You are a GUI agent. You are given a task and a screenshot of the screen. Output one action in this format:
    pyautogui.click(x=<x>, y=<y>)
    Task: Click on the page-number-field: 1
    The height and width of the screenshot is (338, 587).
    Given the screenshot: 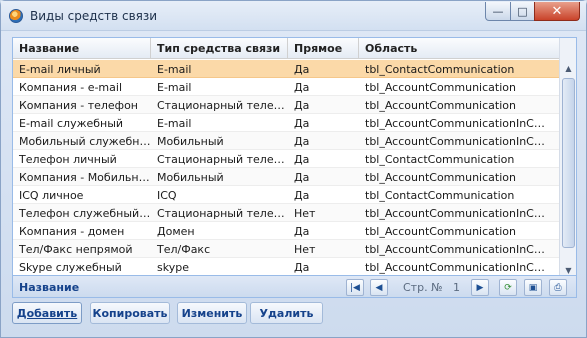 What is the action you would take?
    pyautogui.click(x=456, y=287)
    